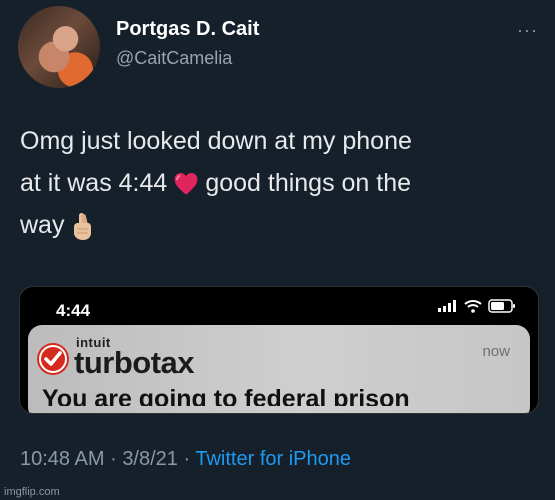 The width and height of the screenshot is (555, 500). I want to click on wifi-icon, so click(473, 306).